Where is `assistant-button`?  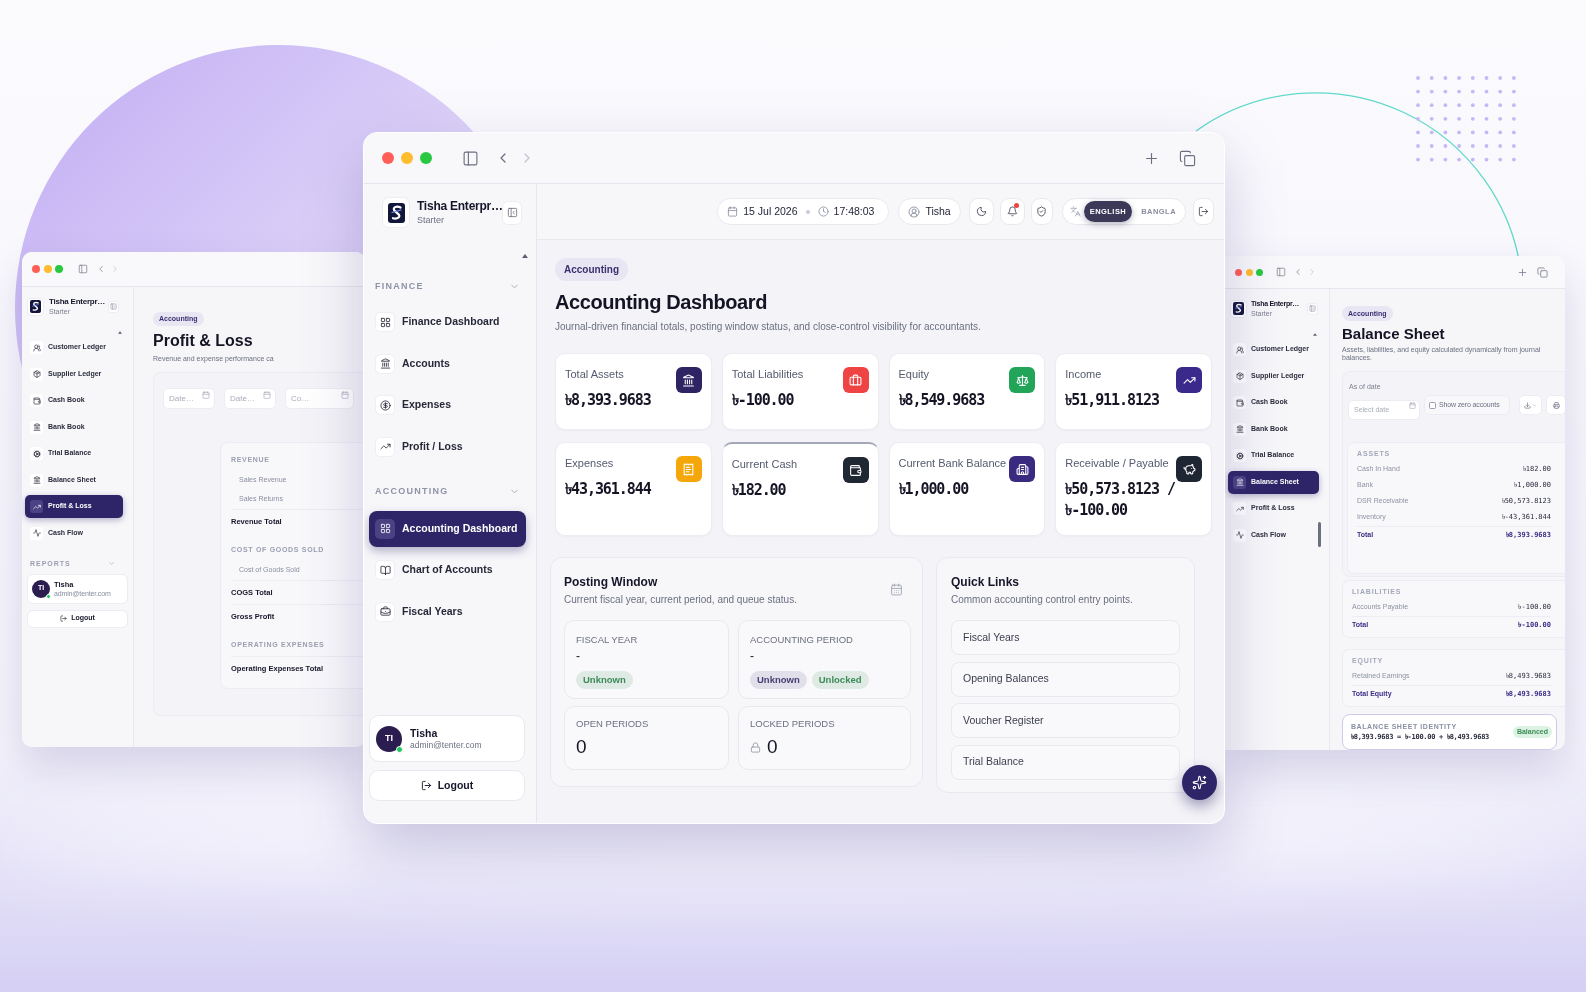 assistant-button is located at coordinates (1199, 782).